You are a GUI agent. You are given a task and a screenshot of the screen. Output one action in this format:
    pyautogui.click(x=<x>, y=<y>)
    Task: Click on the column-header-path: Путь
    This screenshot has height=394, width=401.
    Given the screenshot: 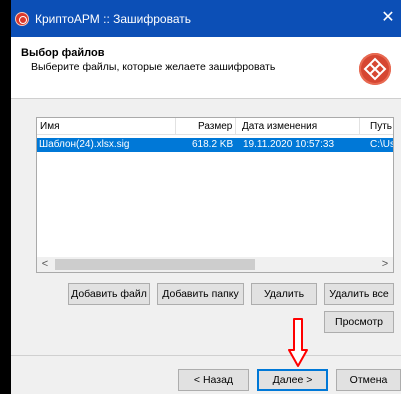 What is the action you would take?
    pyautogui.click(x=381, y=126)
    